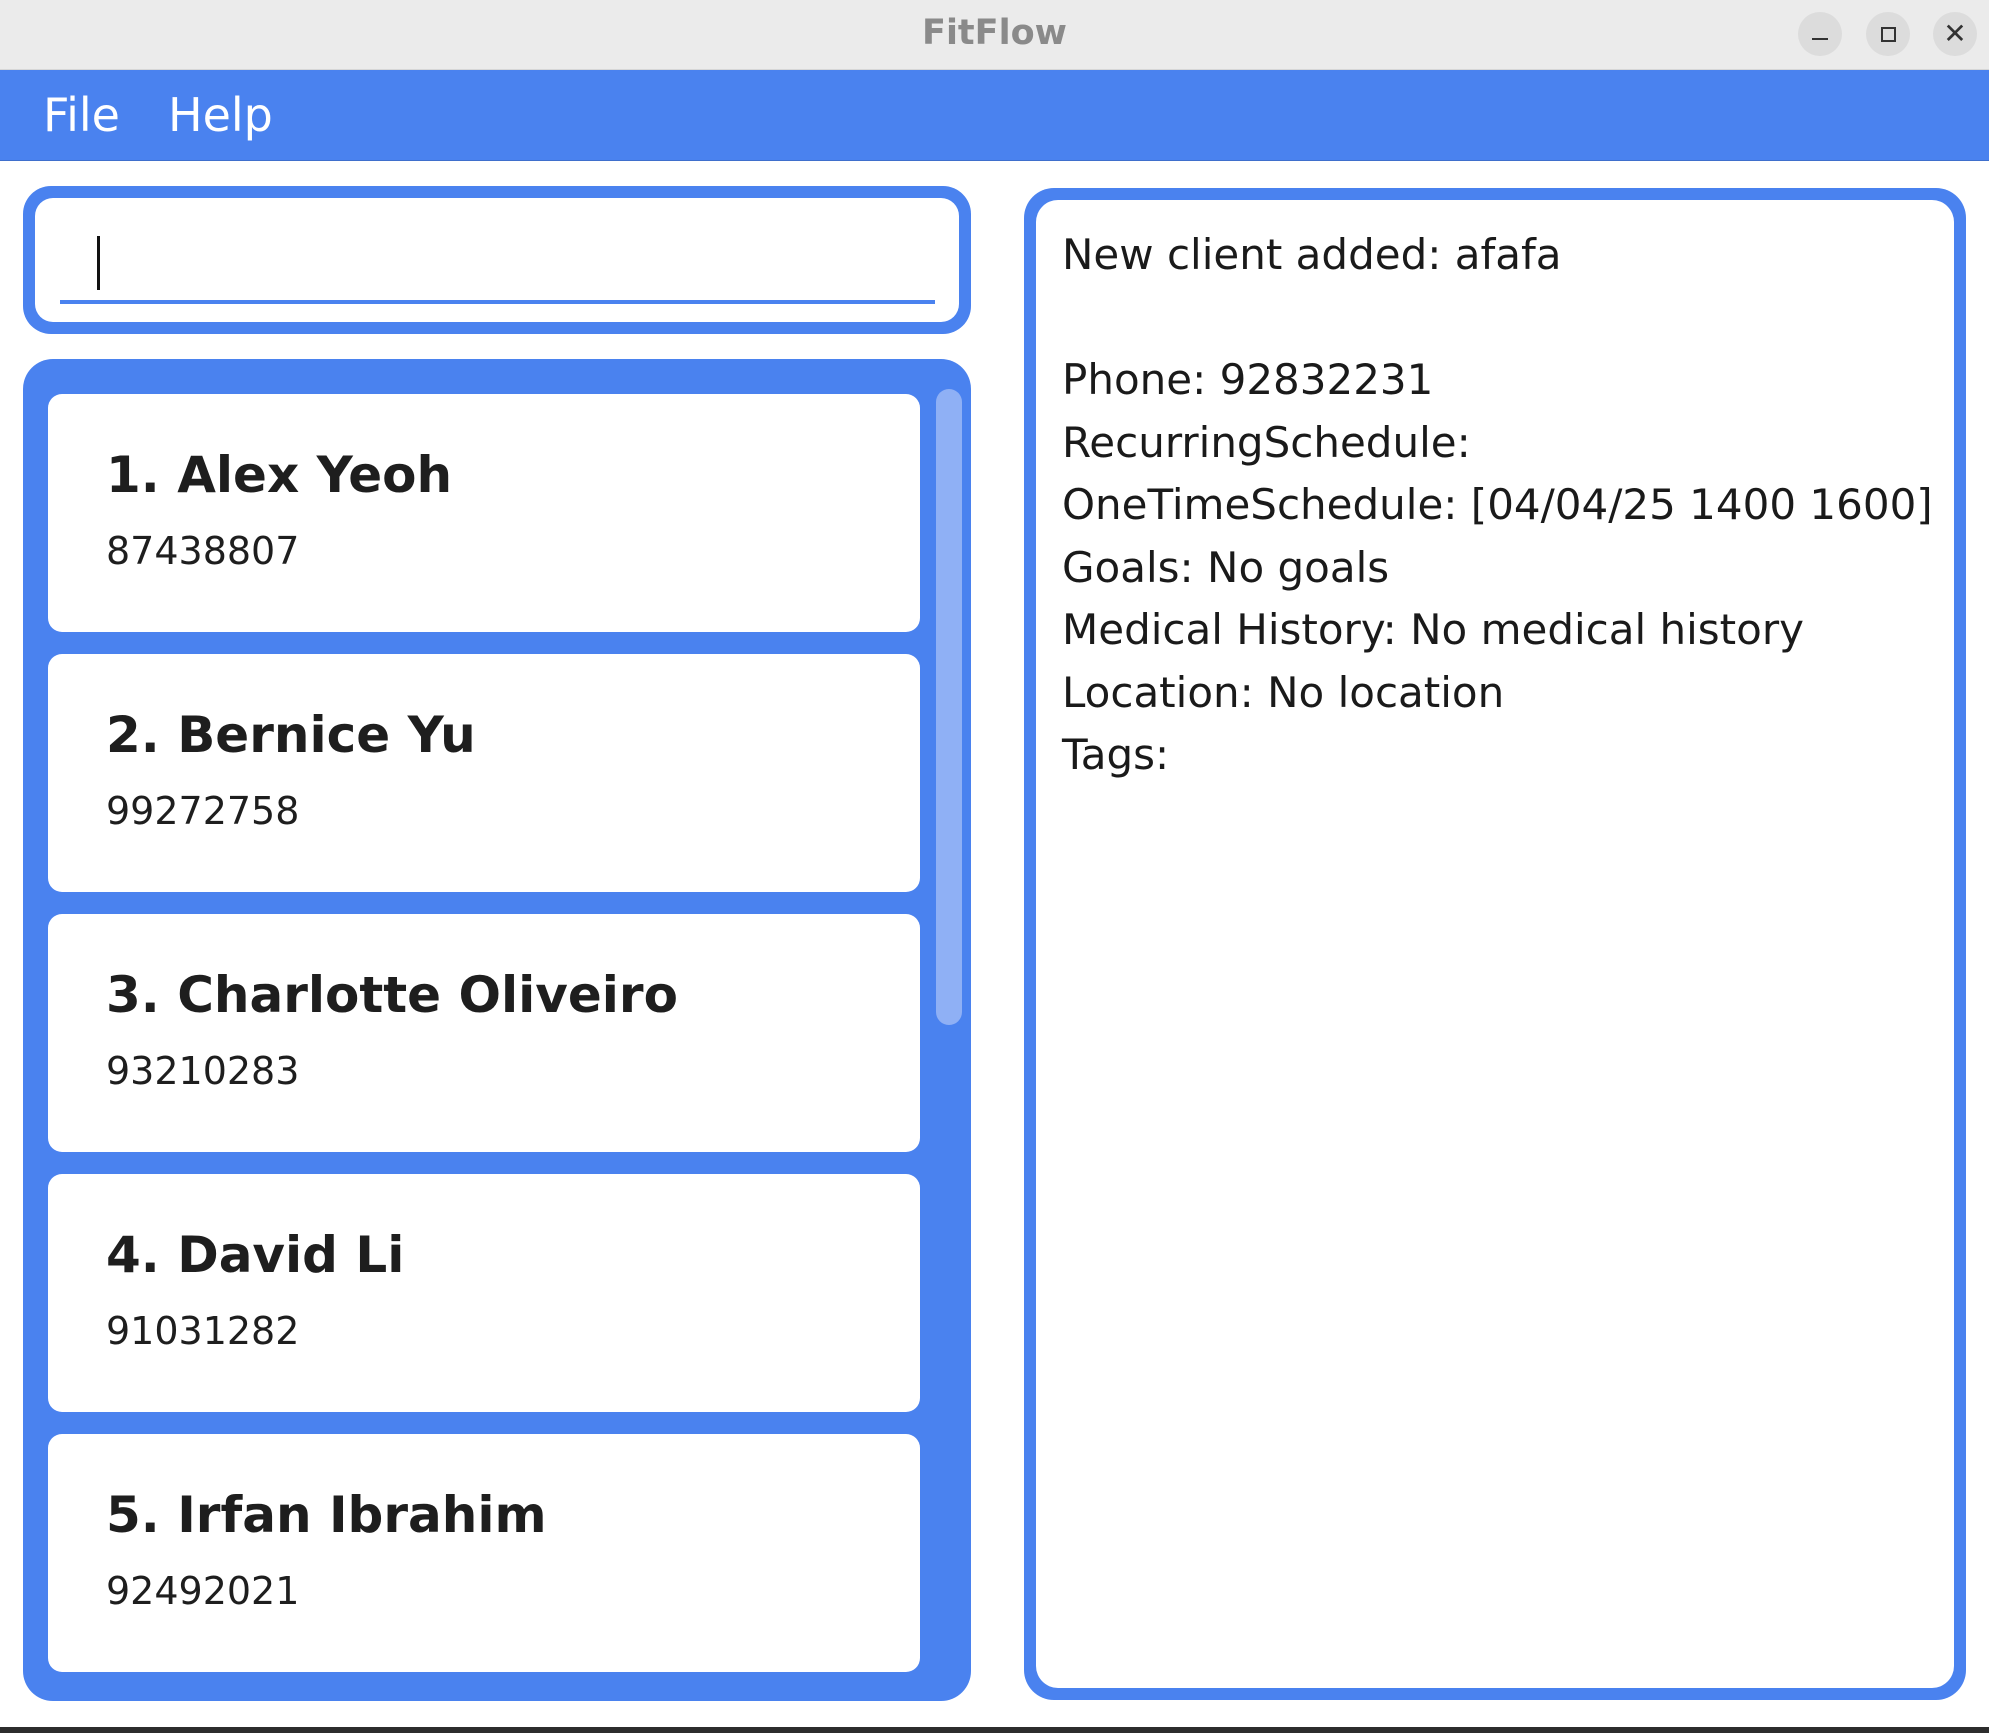 The height and width of the screenshot is (1733, 1989). I want to click on maximize-button, so click(1888, 34).